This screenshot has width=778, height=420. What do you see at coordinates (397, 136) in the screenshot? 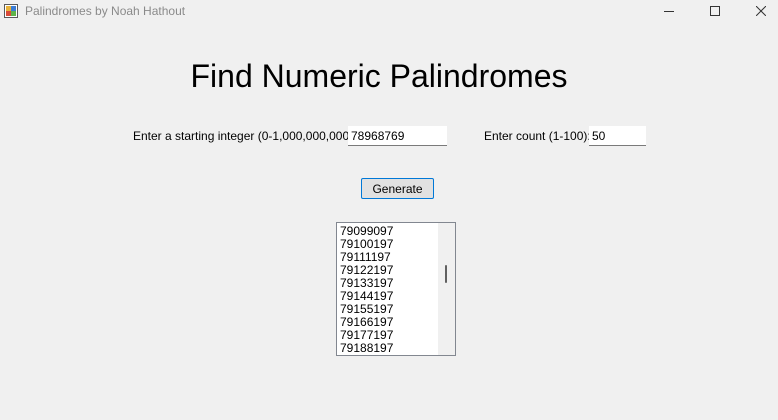
I see `start-integer-input` at bounding box center [397, 136].